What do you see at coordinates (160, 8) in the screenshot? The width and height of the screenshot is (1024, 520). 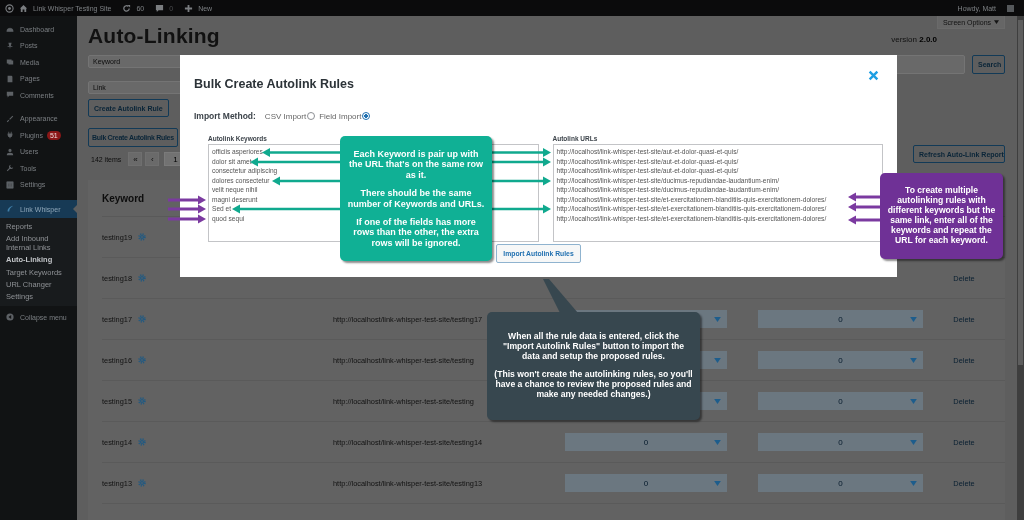 I see `speech-bubble-icon` at bounding box center [160, 8].